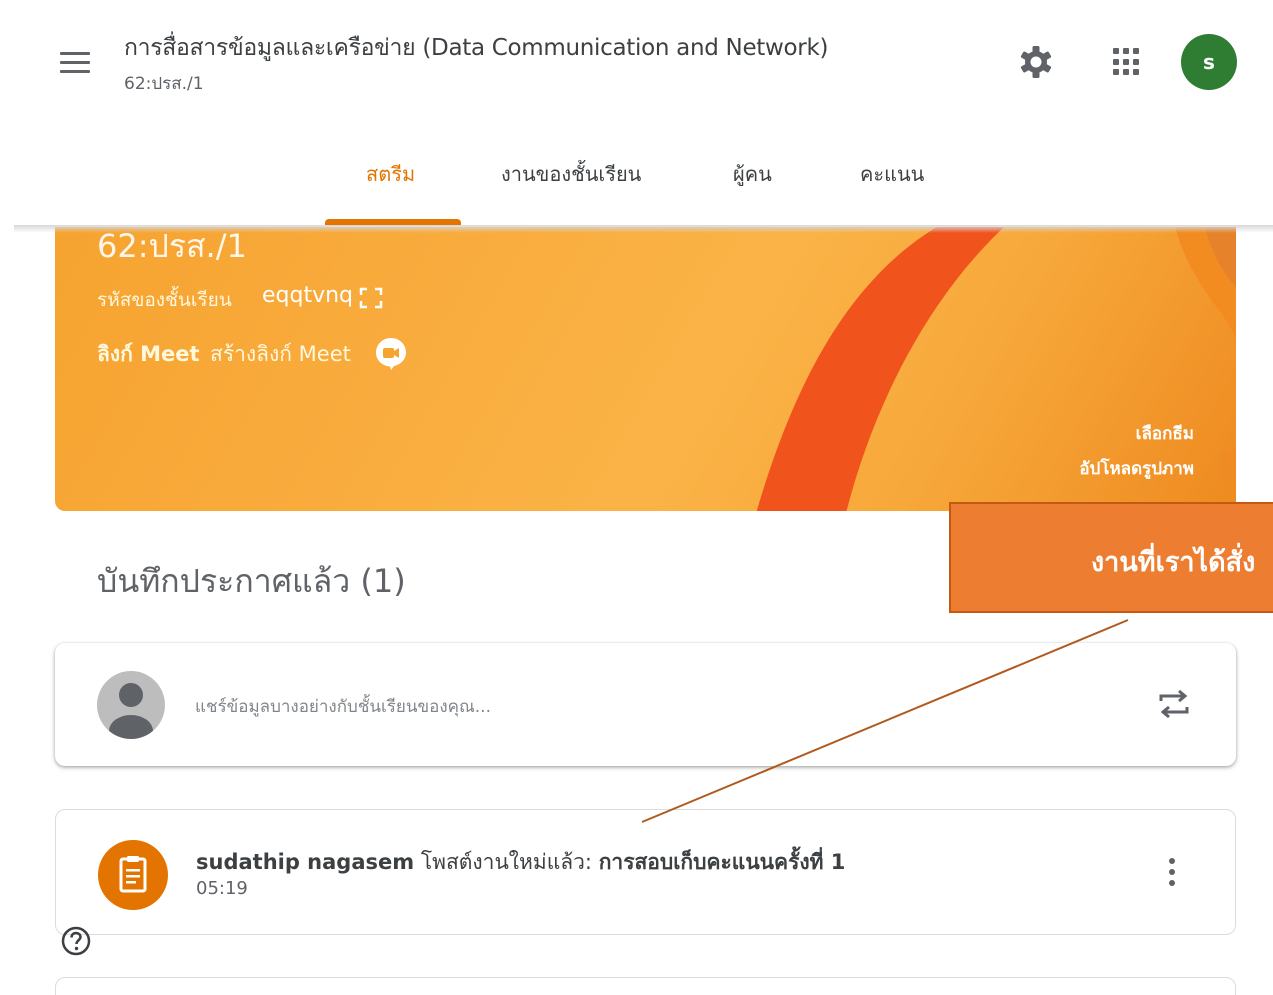 The width and height of the screenshot is (1273, 995). I want to click on user-avatar, so click(131, 705).